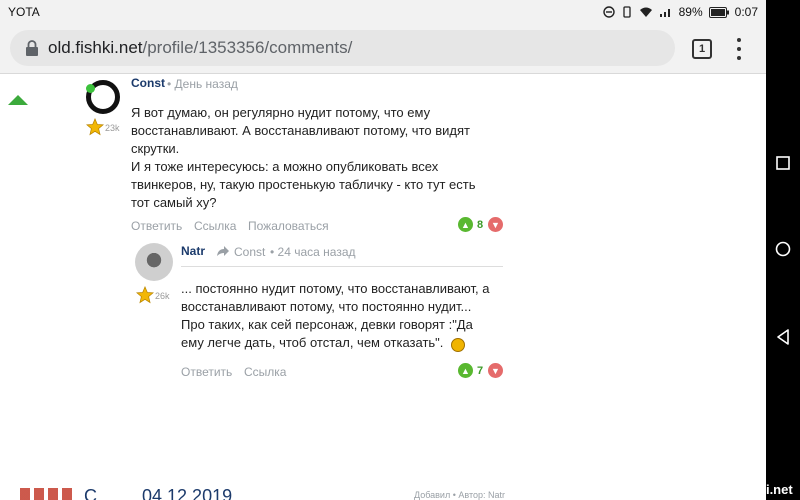 This screenshot has height=500, width=800. Describe the element at coordinates (32, 48) in the screenshot. I see `lock-icon` at that location.